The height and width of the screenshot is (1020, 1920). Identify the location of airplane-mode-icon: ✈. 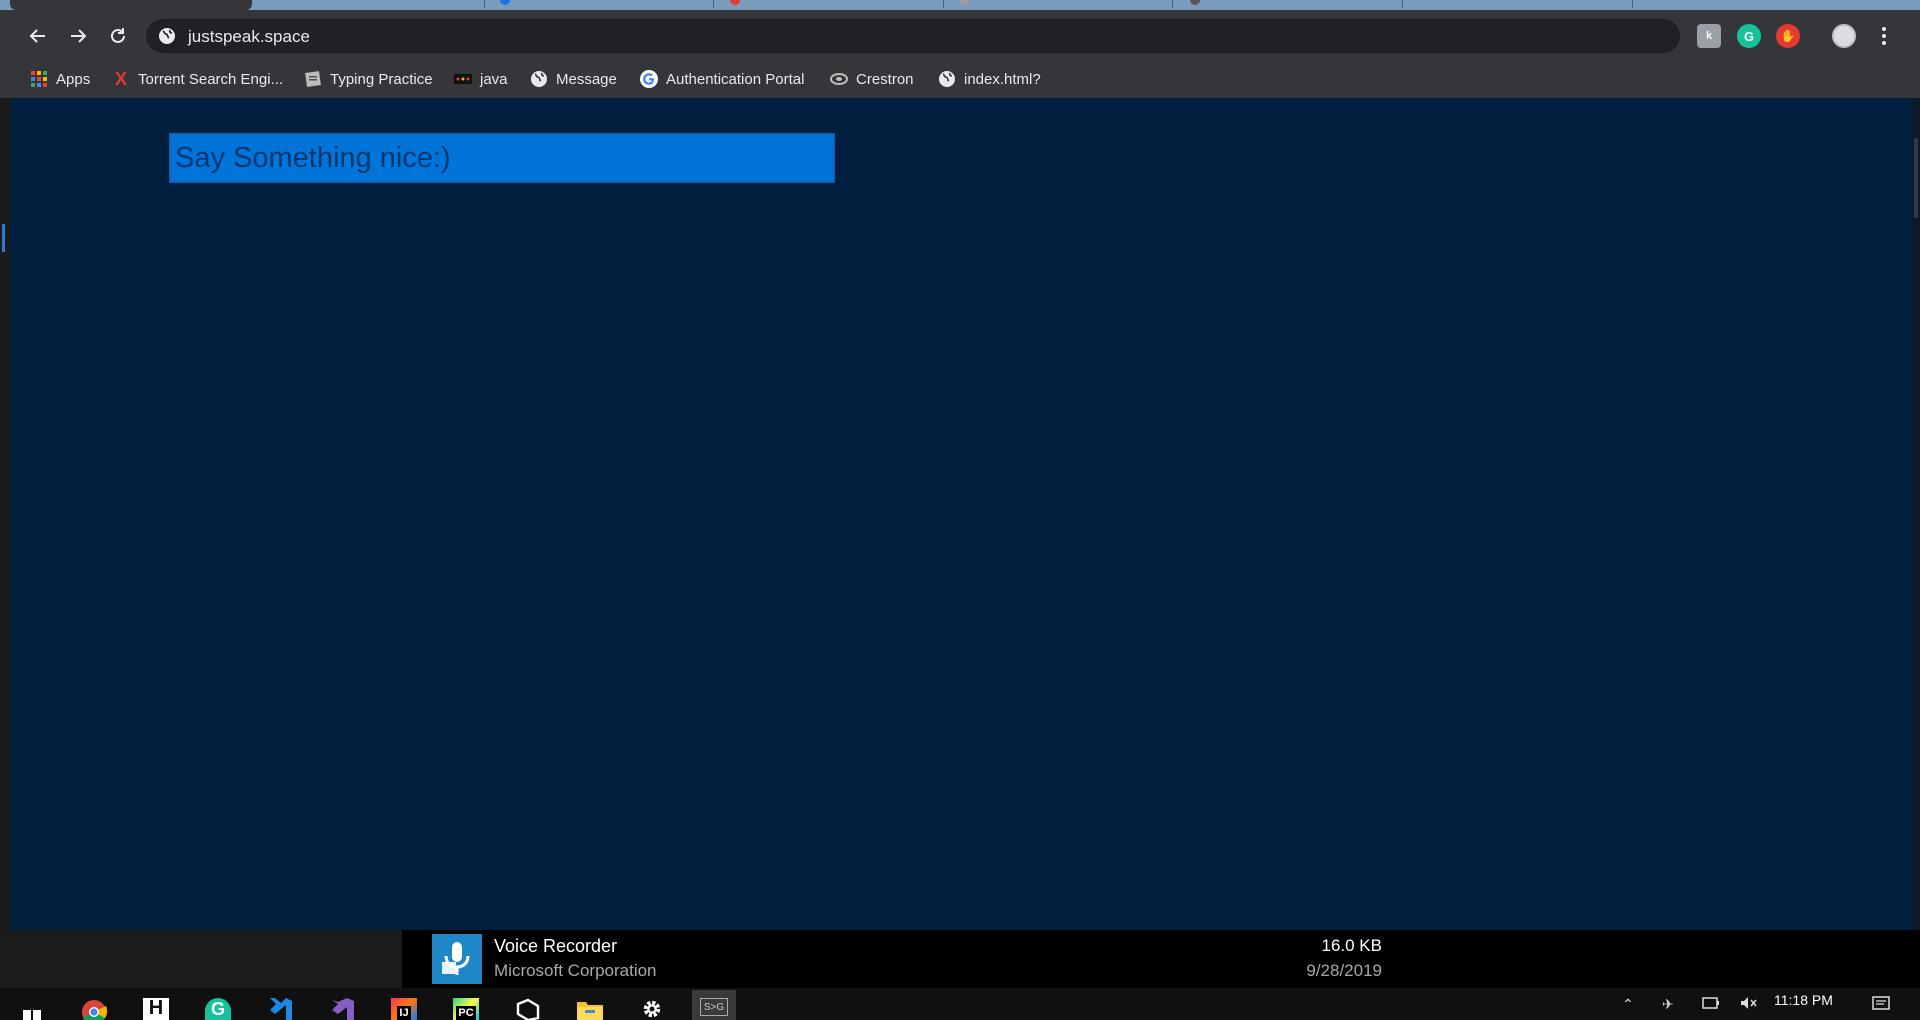
(1668, 1004).